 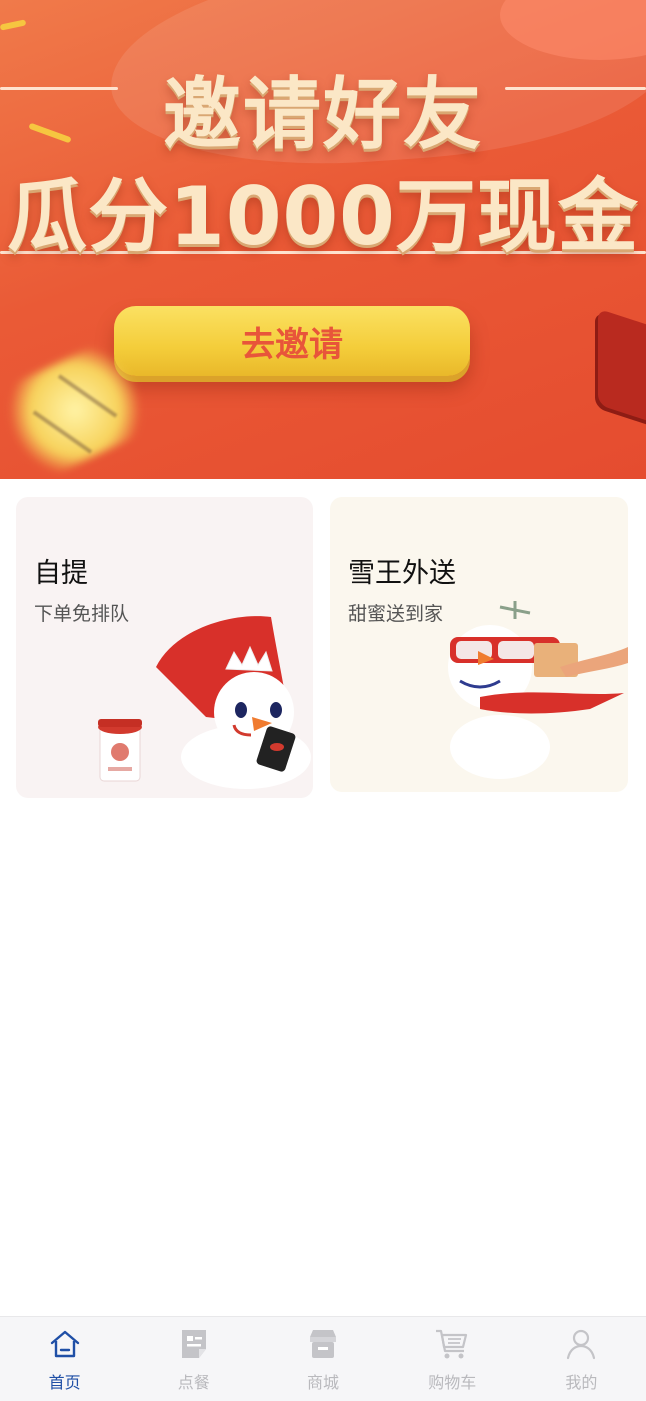 What do you see at coordinates (402, 573) in the screenshot?
I see `delivery-title: 雪王外送` at bounding box center [402, 573].